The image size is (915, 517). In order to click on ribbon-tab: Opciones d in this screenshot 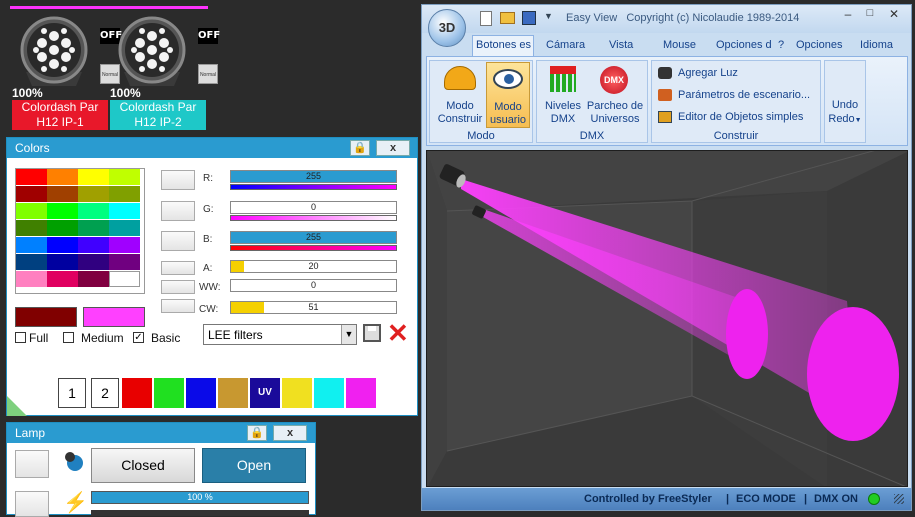, I will do `click(744, 45)`.